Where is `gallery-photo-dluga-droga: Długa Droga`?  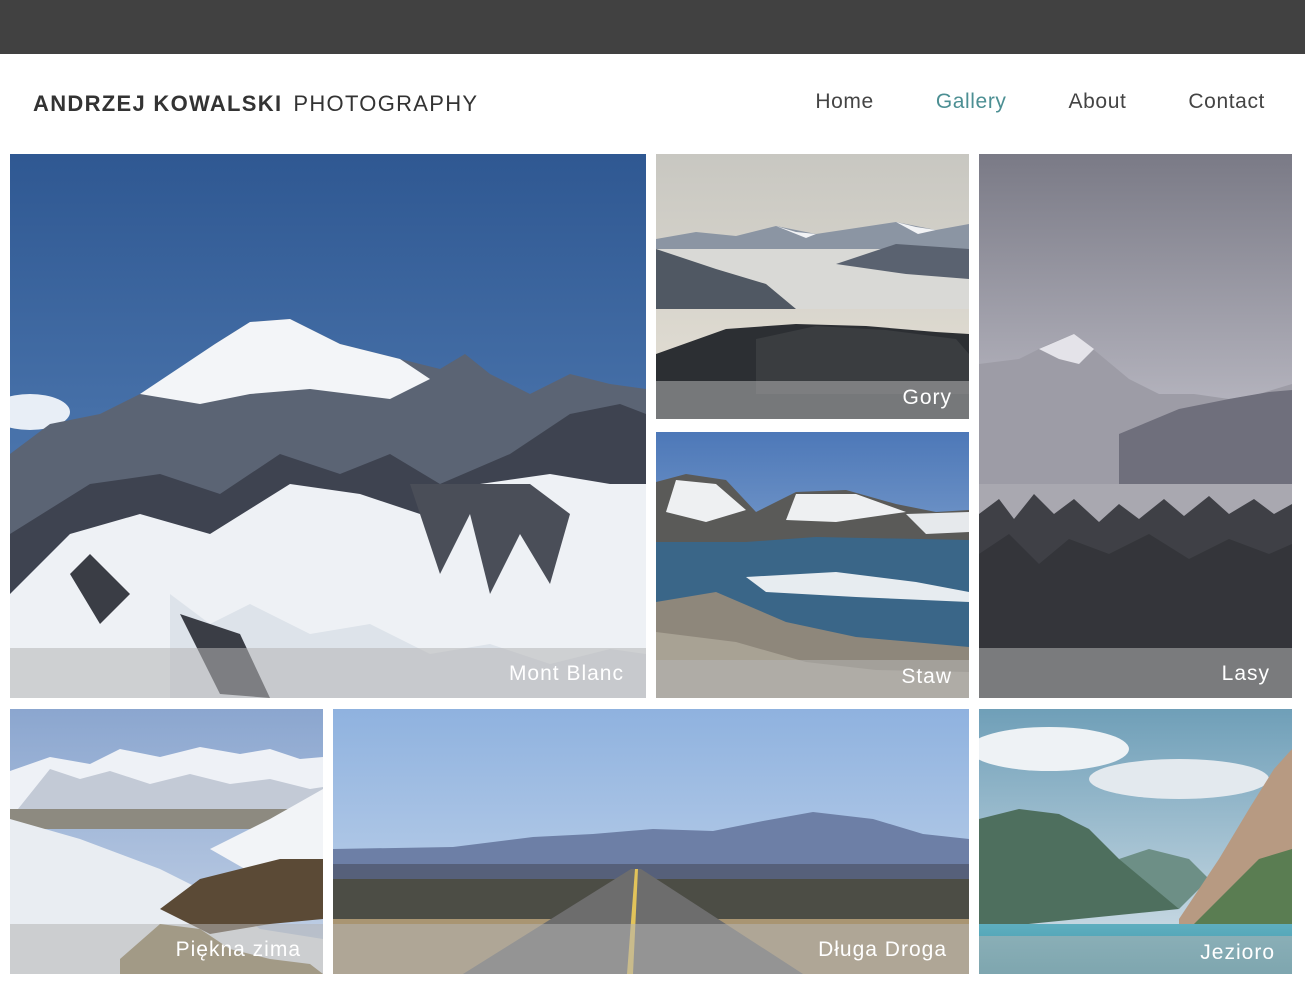
gallery-photo-dluga-droga: Długa Droga is located at coordinates (651, 841).